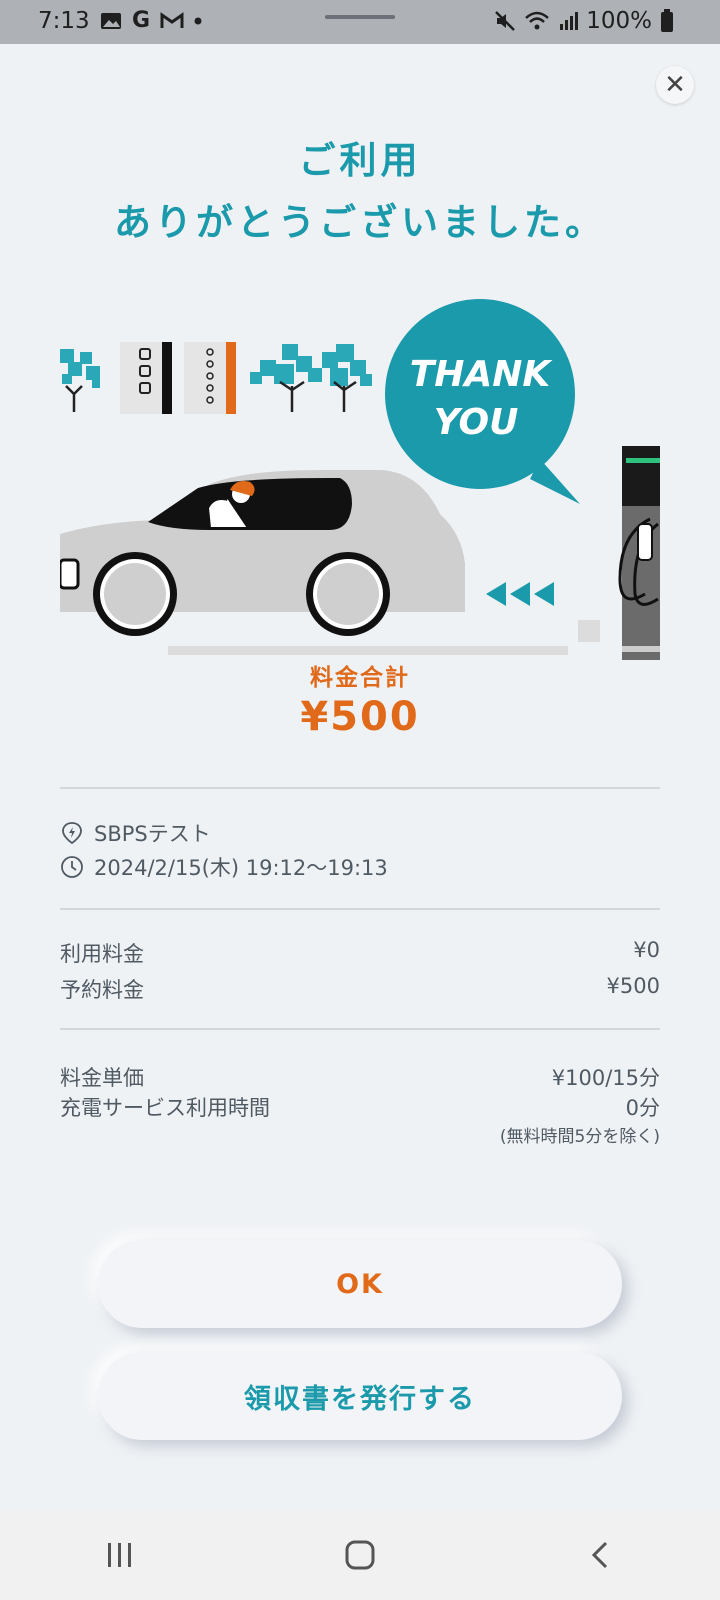  I want to click on thank-you-title: ご利用 ありがとうございました。, so click(360, 192).